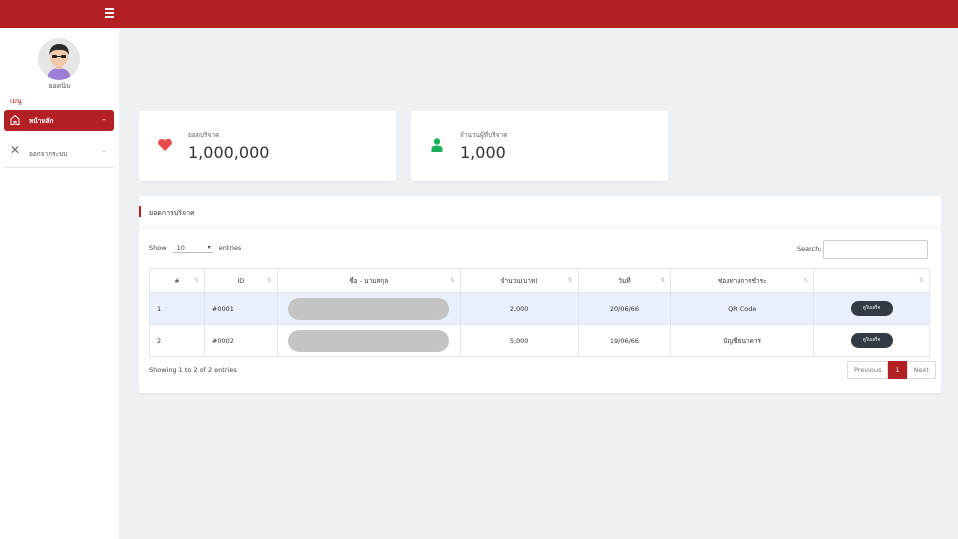 The image size is (958, 539). I want to click on cell-id: #0002, so click(240, 340).